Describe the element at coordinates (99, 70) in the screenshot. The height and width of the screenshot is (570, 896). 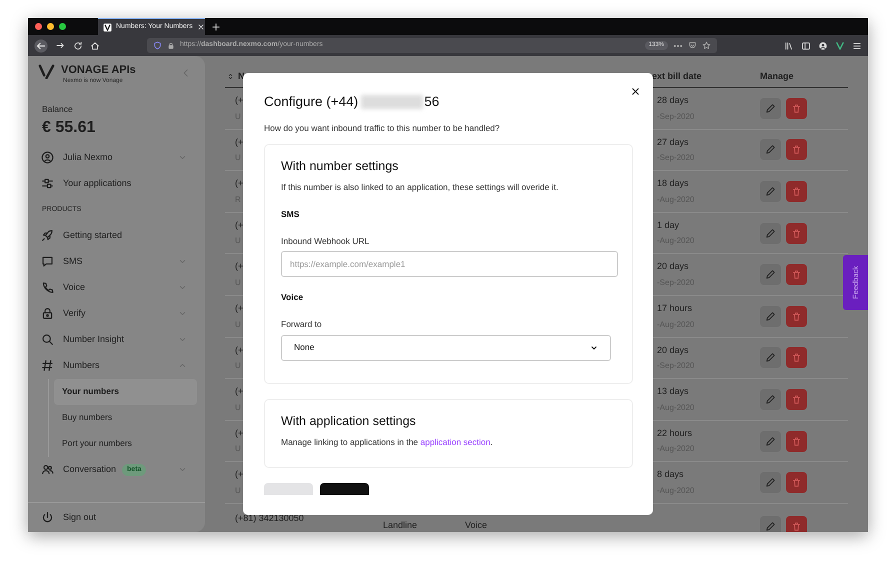
I see `brand-name: VONAGE APIs` at that location.